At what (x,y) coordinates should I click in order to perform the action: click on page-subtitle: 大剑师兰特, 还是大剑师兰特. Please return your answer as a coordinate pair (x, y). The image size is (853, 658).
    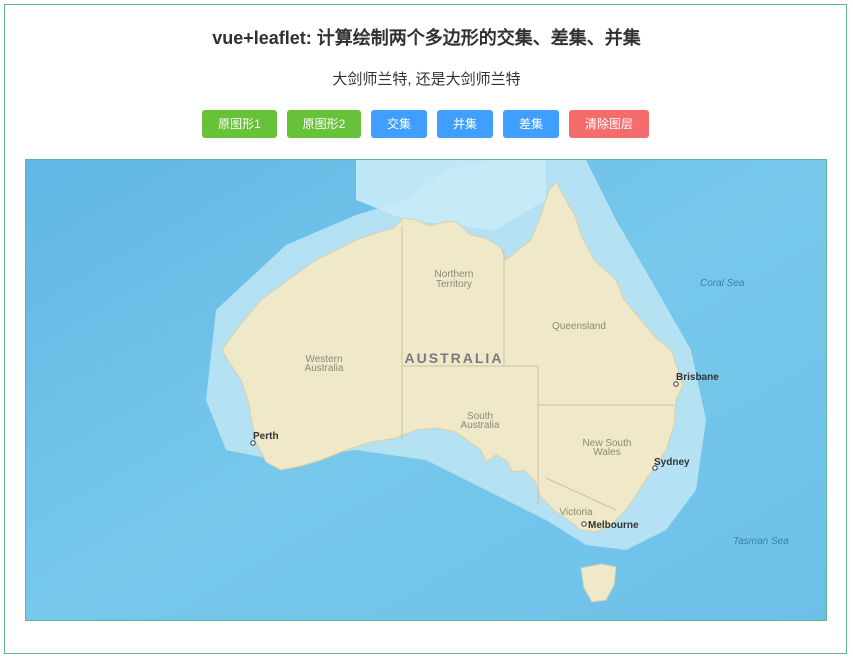
    Looking at the image, I should click on (426, 79).